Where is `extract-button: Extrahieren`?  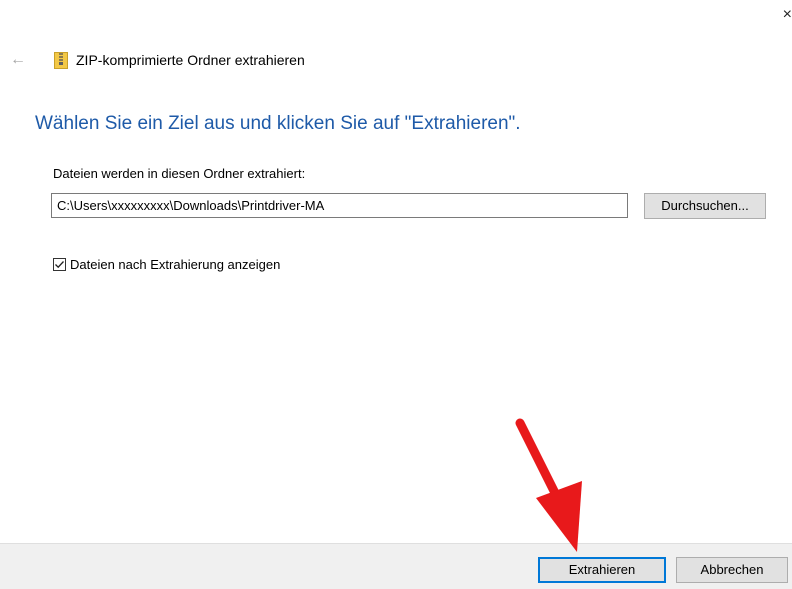 extract-button: Extrahieren is located at coordinates (602, 570).